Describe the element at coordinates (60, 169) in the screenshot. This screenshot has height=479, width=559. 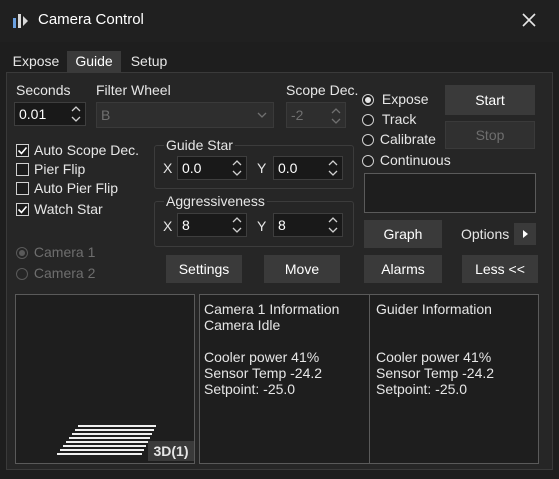
I see `checkbox-label: Pier Flip` at that location.